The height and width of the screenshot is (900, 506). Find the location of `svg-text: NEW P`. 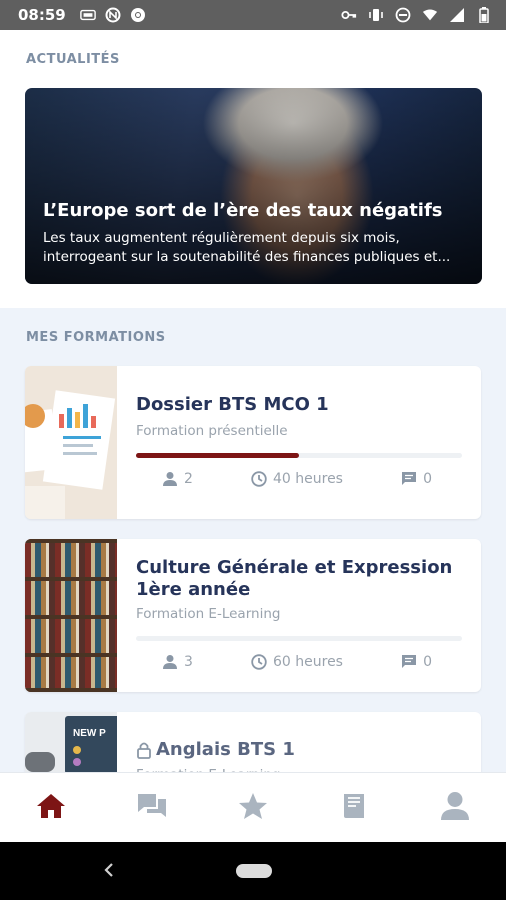

svg-text: NEW P is located at coordinates (89, 733).